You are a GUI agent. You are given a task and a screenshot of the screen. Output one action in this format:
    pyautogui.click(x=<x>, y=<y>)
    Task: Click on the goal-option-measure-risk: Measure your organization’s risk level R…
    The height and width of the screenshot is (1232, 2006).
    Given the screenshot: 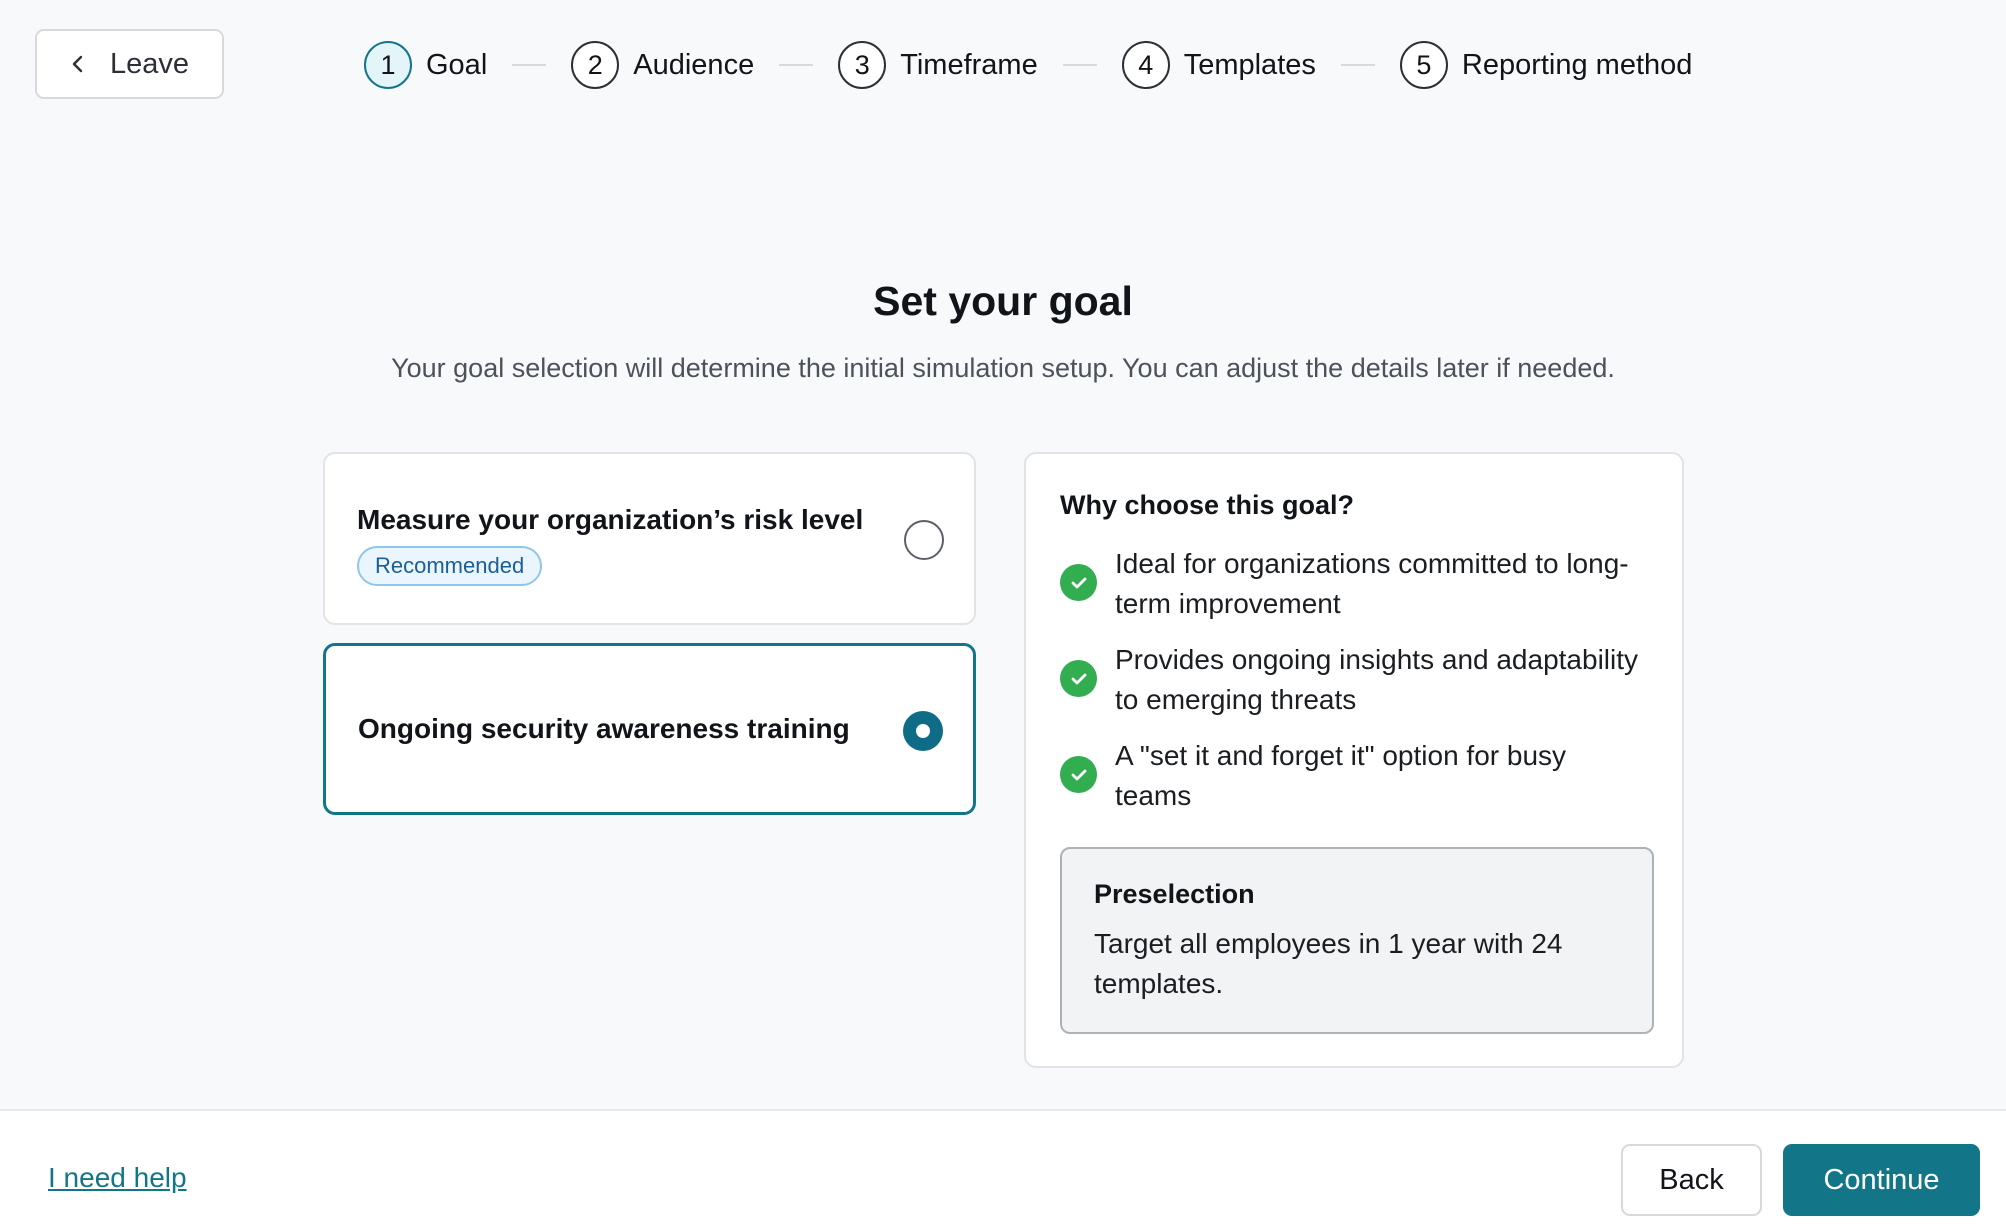 What is the action you would take?
    pyautogui.click(x=649, y=538)
    